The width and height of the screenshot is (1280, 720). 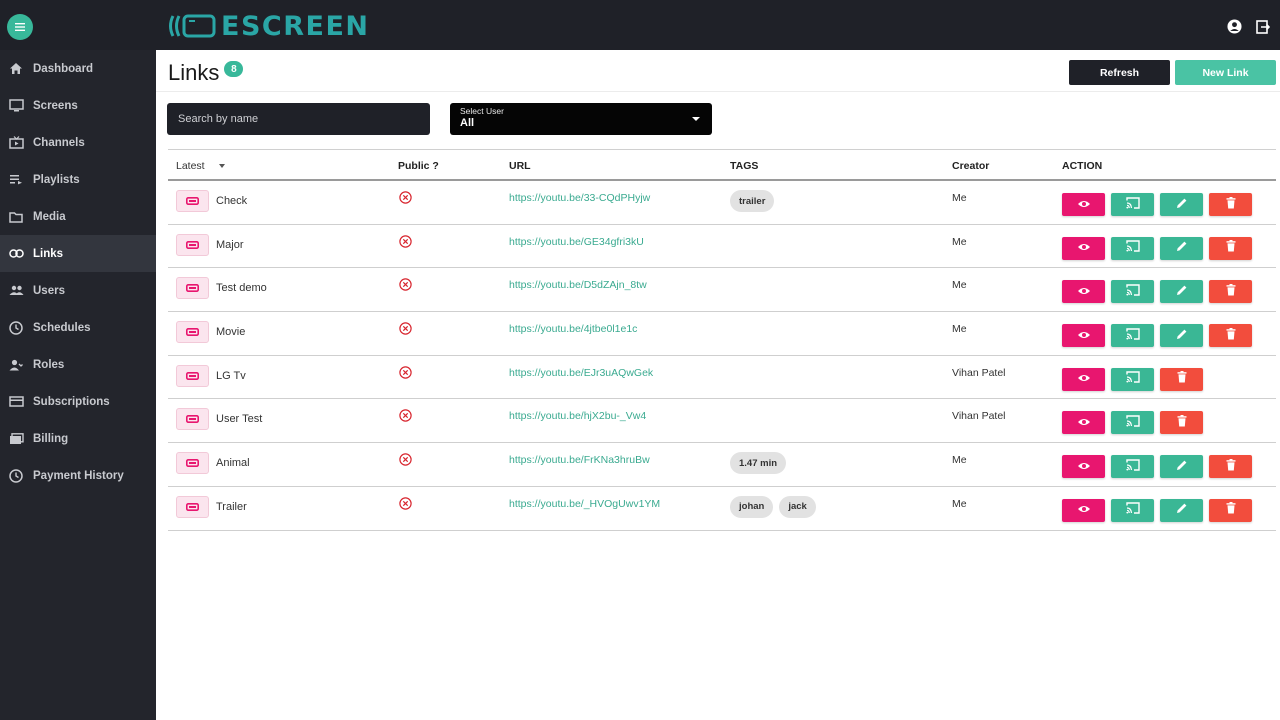 I want to click on caret-down-icon, so click(x=696, y=119).